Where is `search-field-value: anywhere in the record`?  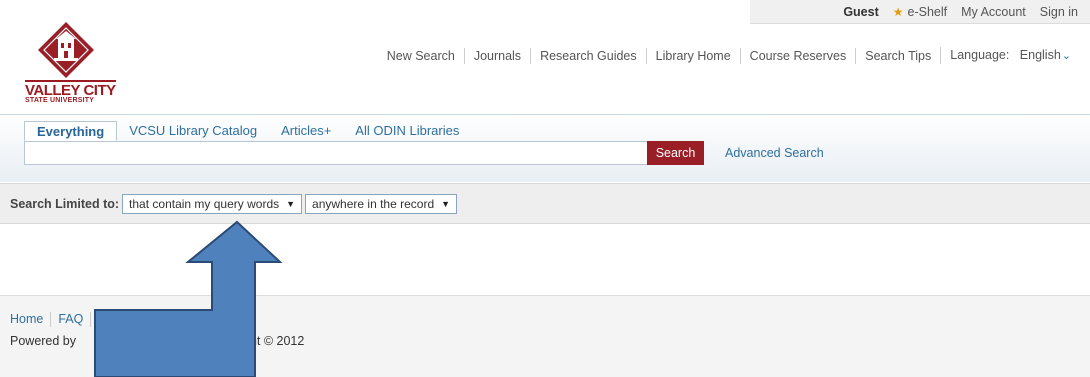
search-field-value: anywhere in the record is located at coordinates (373, 203).